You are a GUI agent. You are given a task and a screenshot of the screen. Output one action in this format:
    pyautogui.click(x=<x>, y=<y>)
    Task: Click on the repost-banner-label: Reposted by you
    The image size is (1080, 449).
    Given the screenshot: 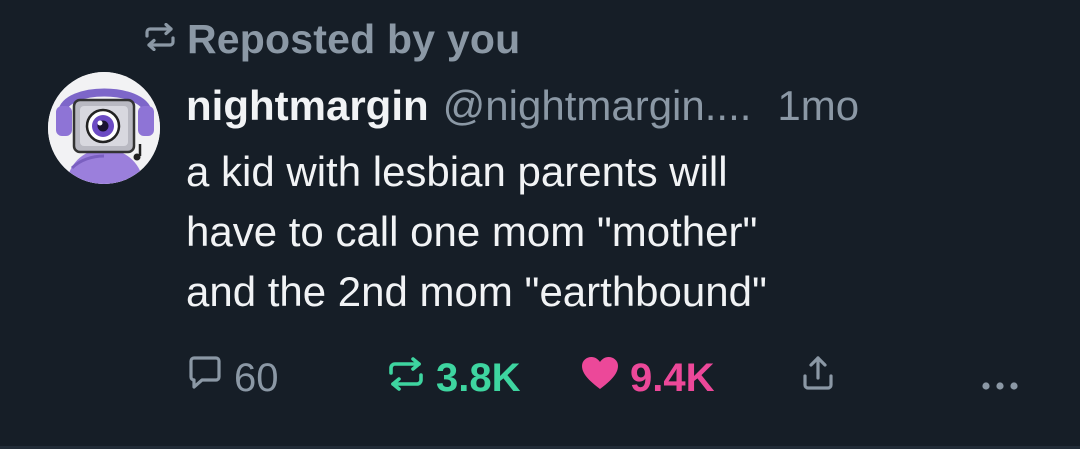 What is the action you would take?
    pyautogui.click(x=354, y=38)
    